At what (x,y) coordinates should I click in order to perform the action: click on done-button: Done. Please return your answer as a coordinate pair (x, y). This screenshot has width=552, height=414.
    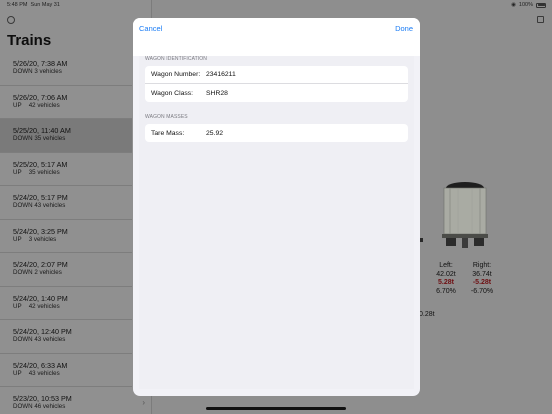
    Looking at the image, I should click on (404, 28).